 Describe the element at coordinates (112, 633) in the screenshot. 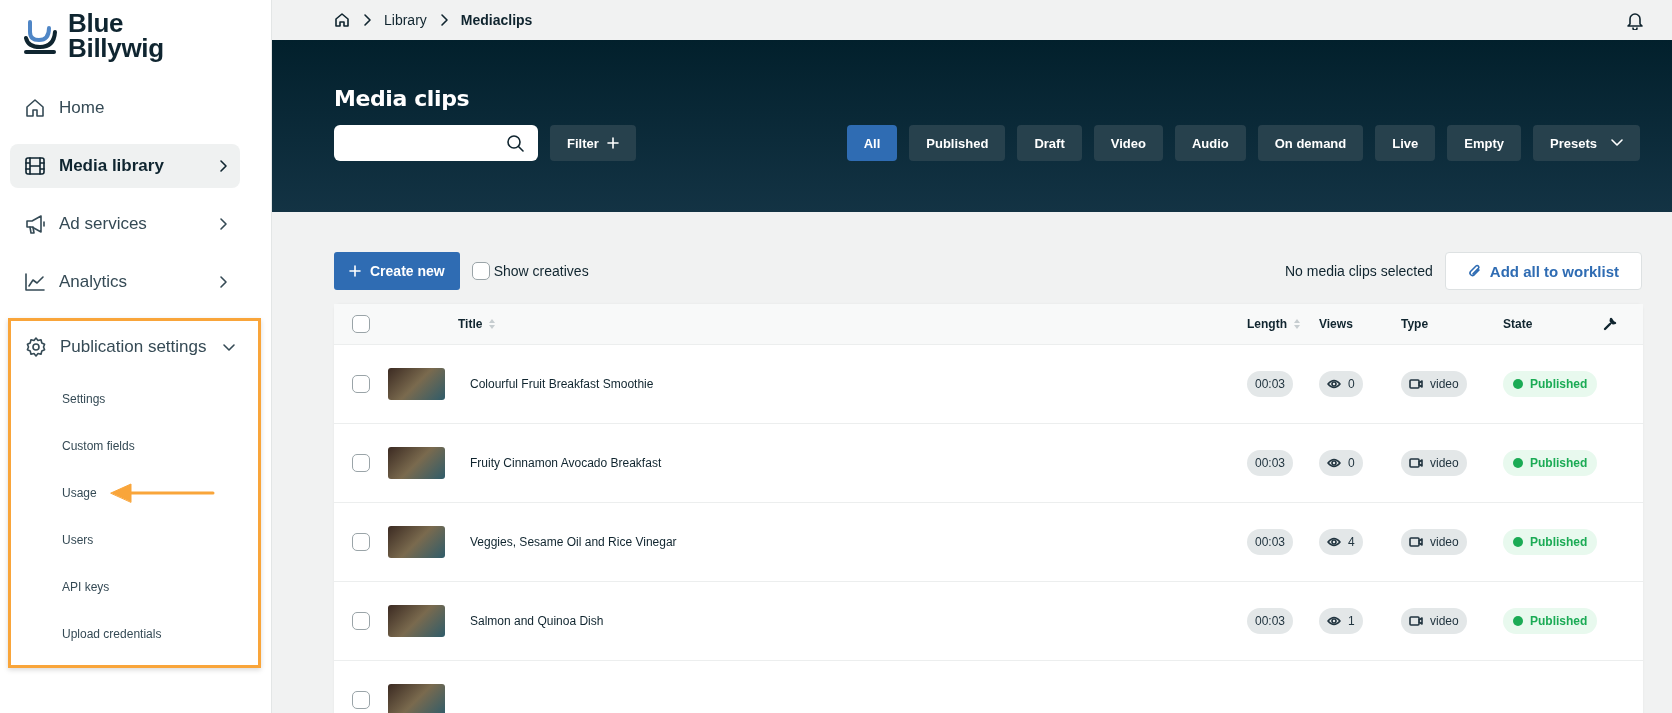

I see `submenu-item: Upload credentials` at that location.